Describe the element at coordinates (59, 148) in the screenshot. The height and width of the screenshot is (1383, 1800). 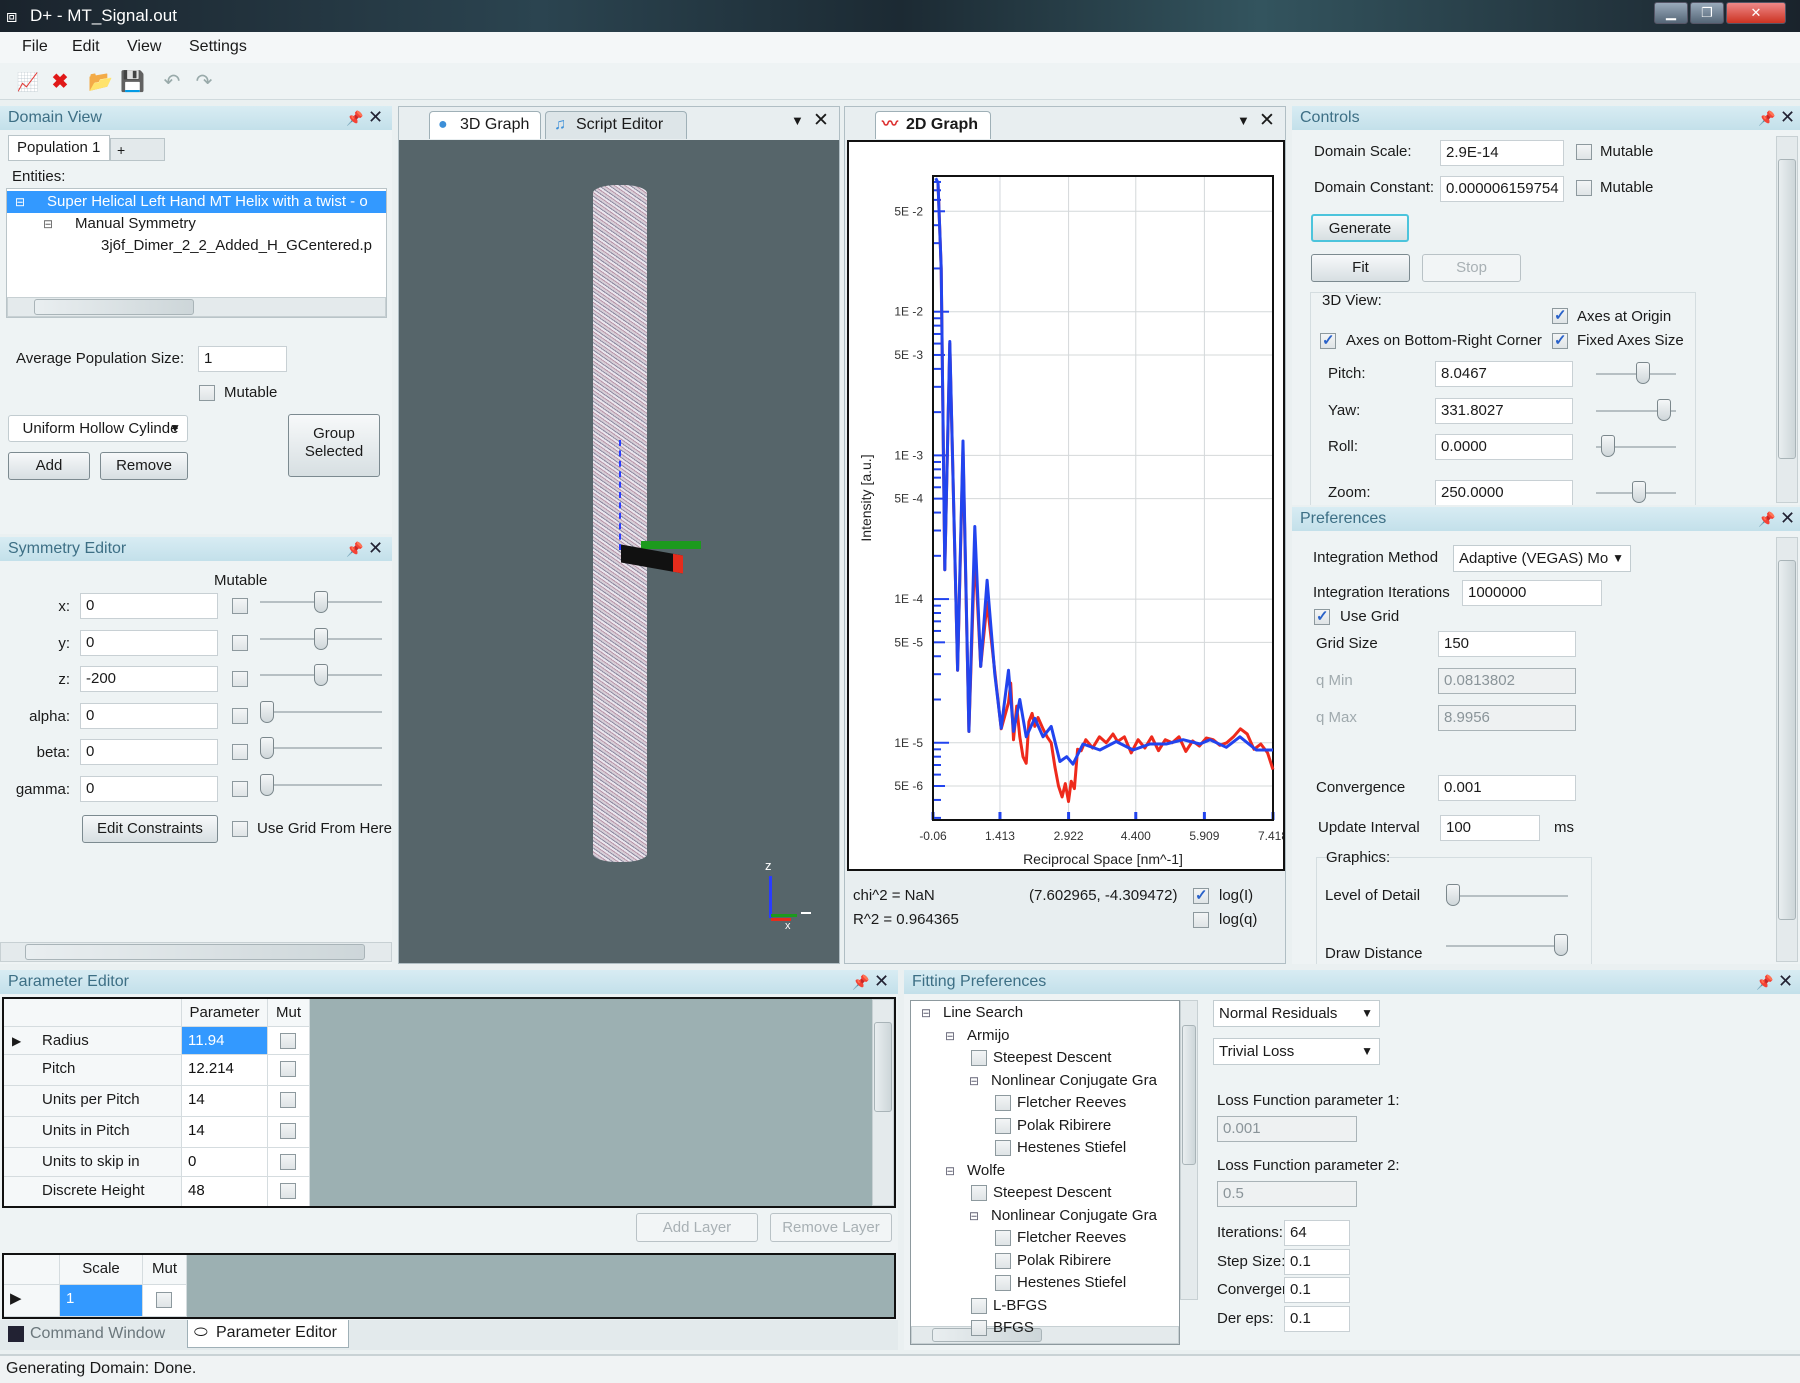
I see `tab-population-1: Population 1` at that location.